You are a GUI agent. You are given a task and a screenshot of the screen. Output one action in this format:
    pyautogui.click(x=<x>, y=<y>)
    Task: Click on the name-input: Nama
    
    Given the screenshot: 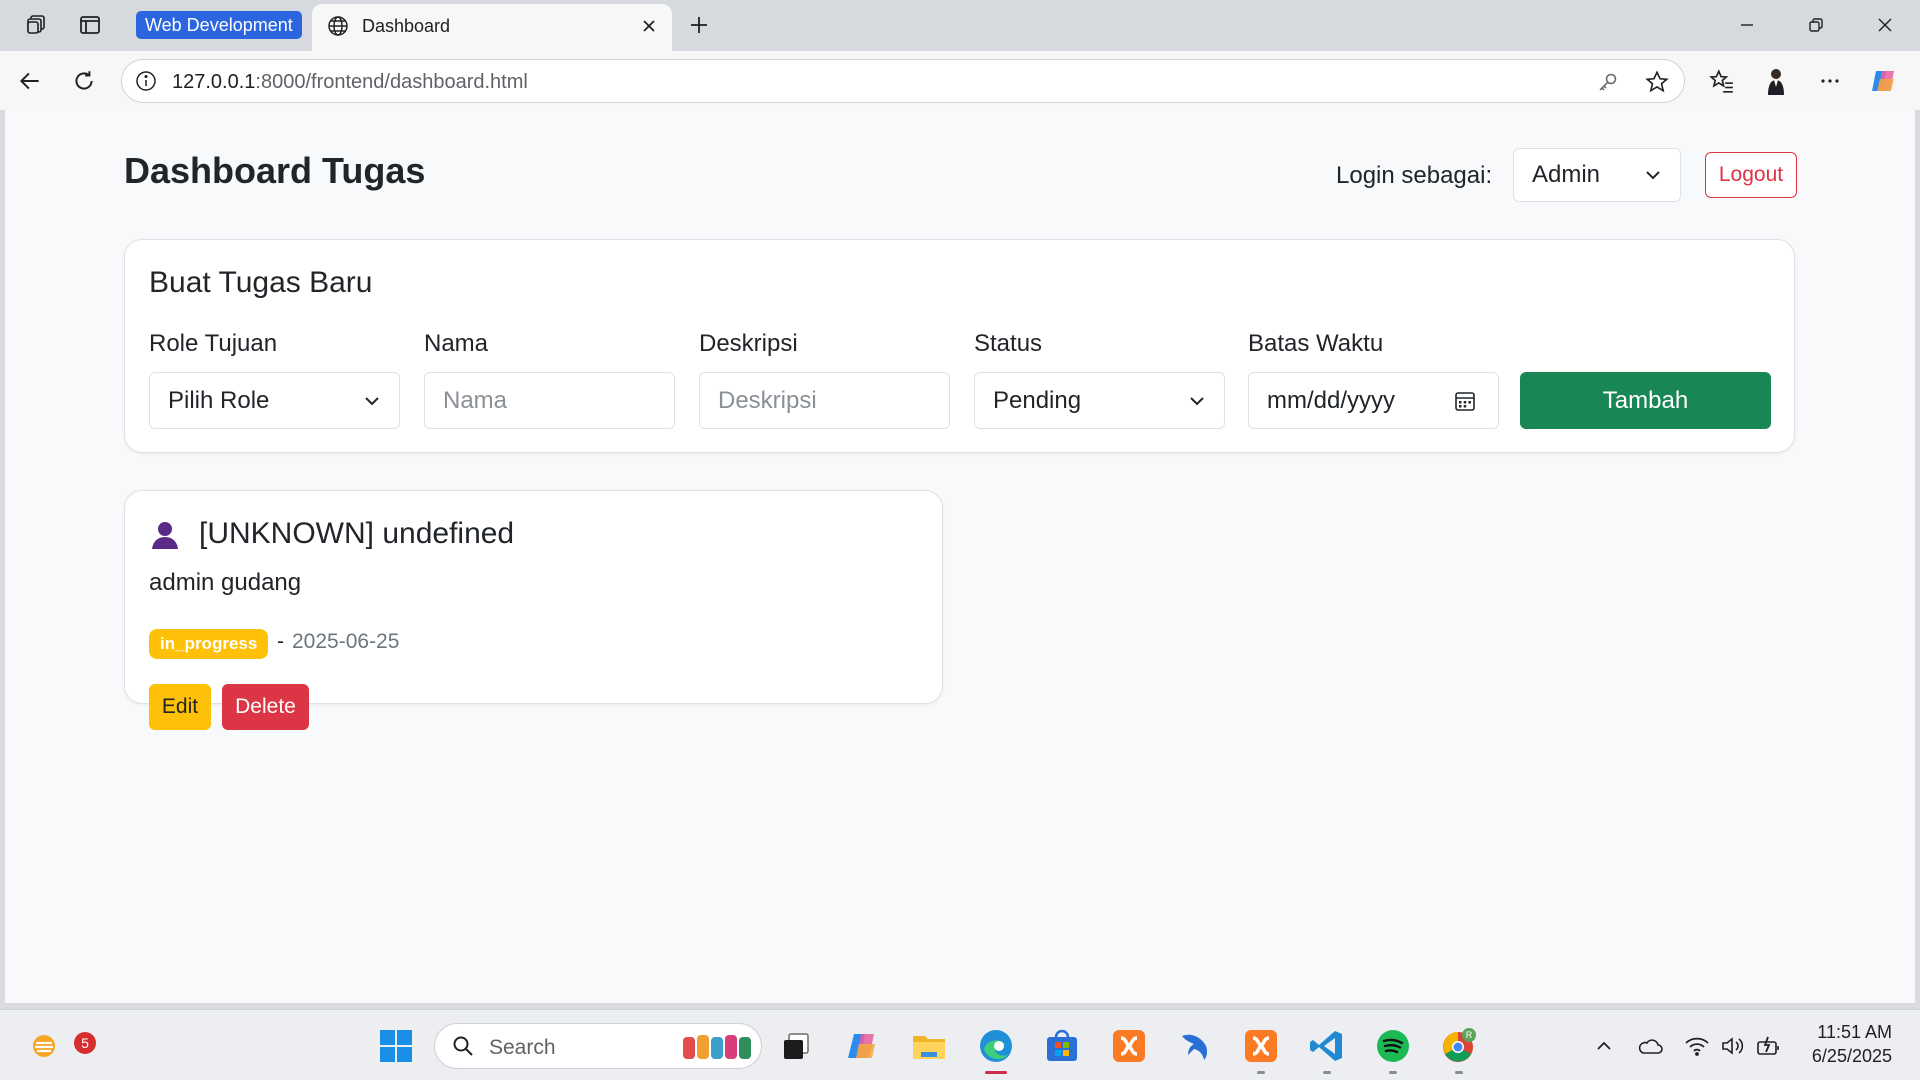 What is the action you would take?
    pyautogui.click(x=549, y=400)
    